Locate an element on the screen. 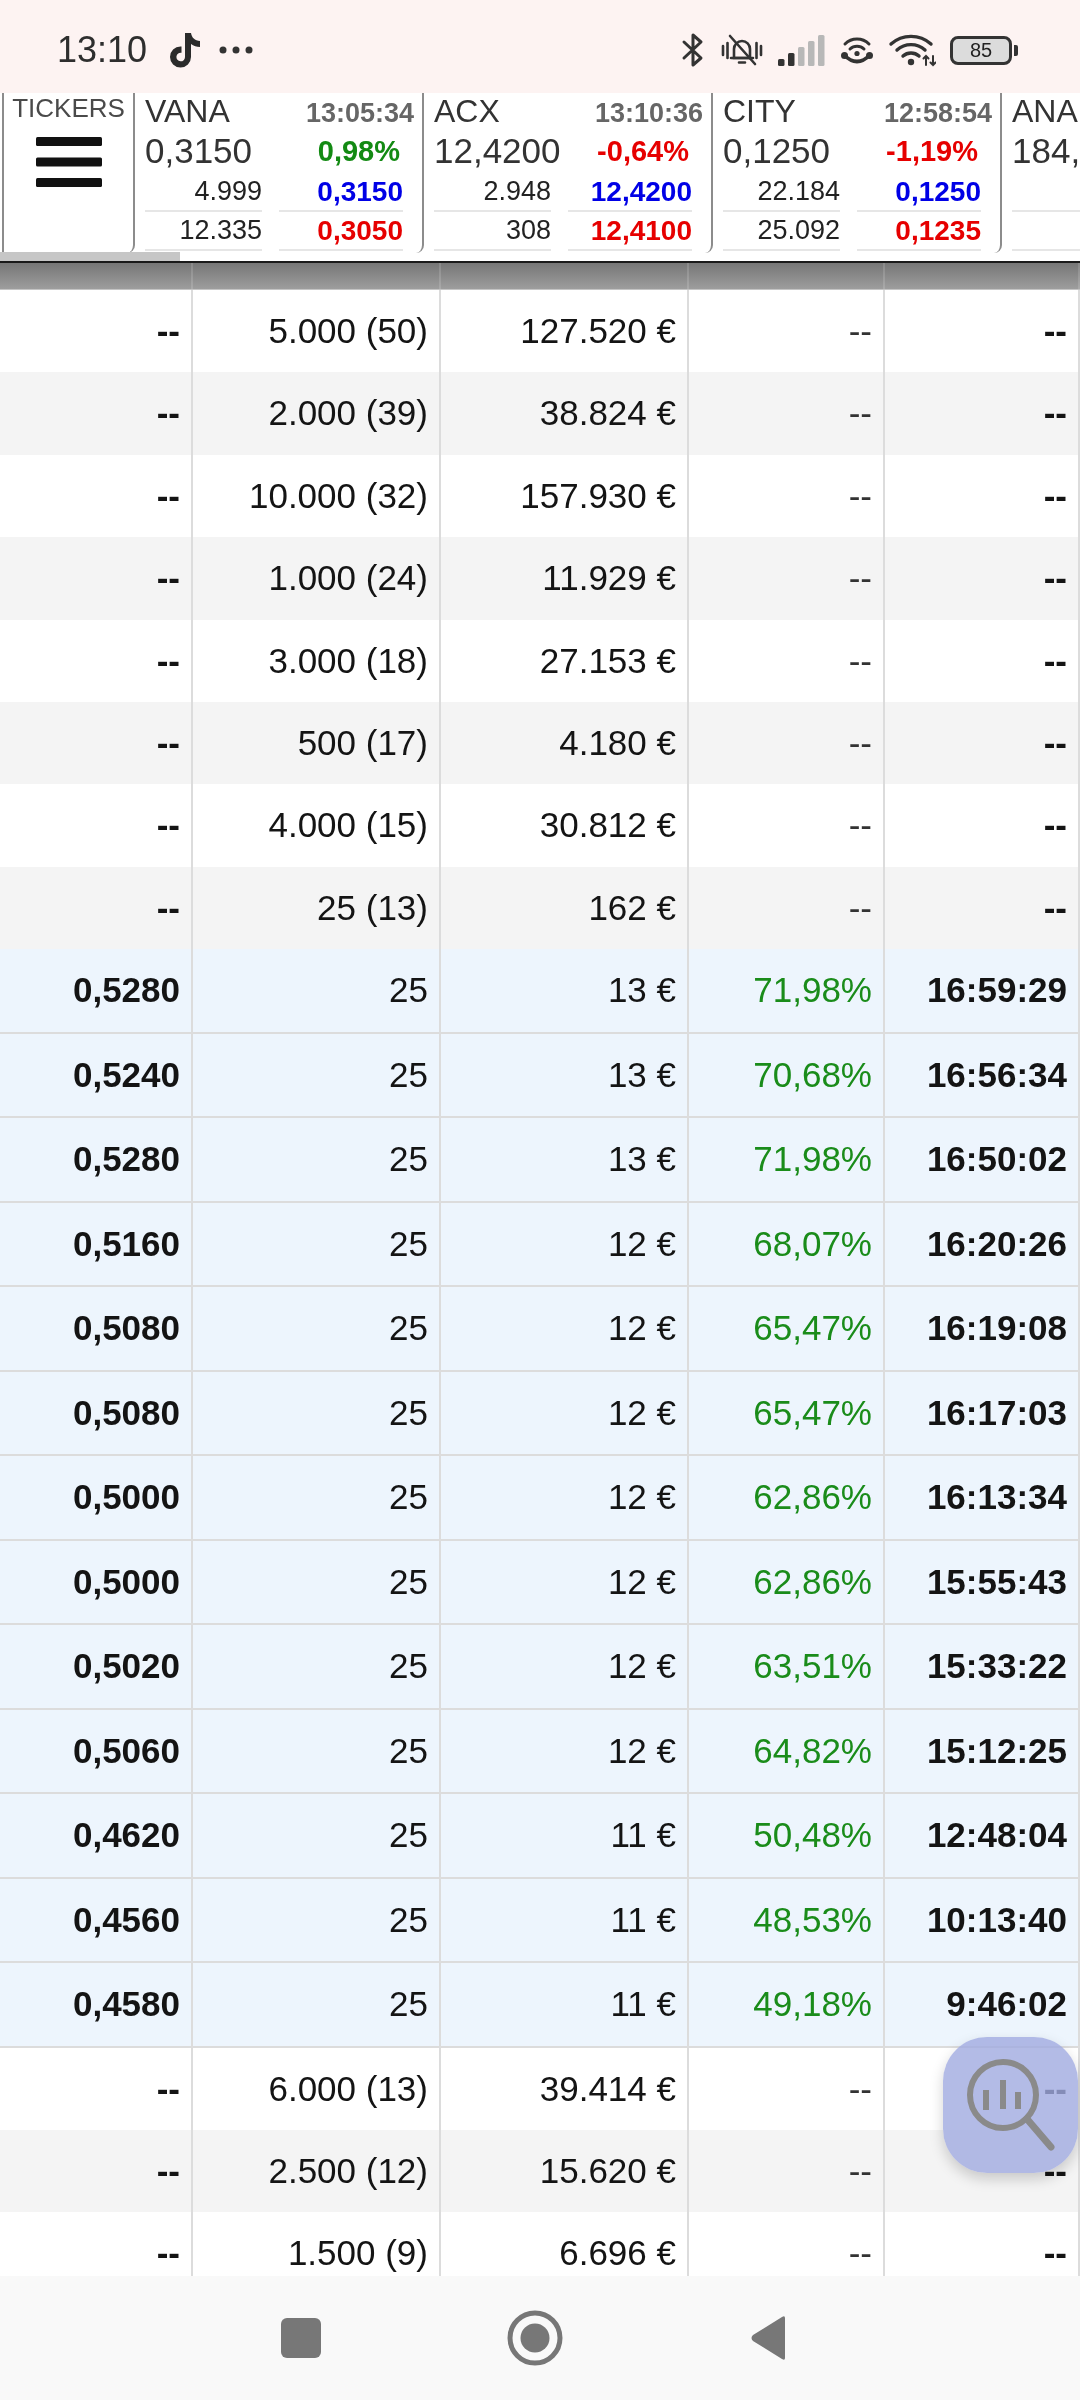  more-dots-icon is located at coordinates (236, 50).